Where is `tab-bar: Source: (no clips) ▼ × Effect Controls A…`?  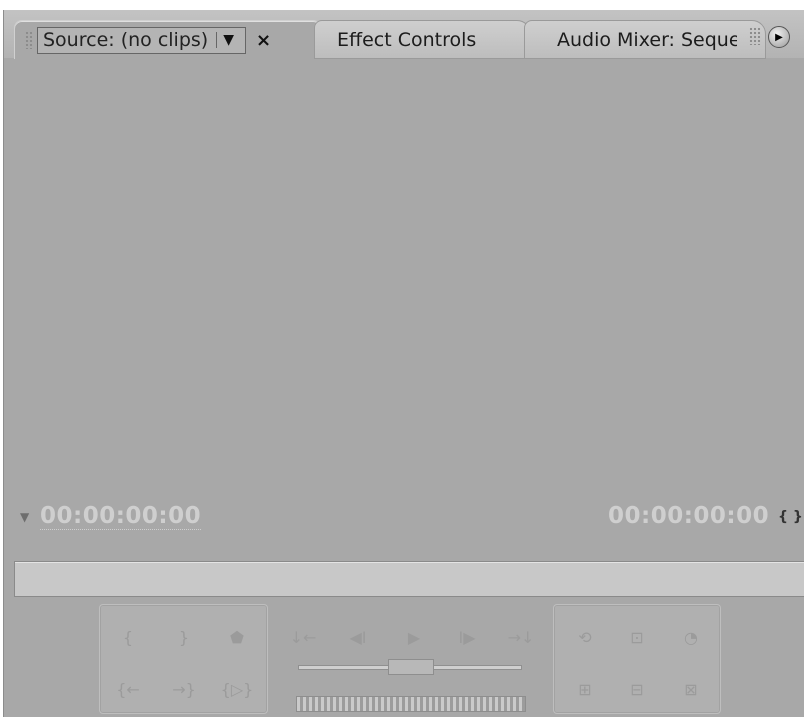 tab-bar: Source: (no clips) ▼ × Effect Controls A… is located at coordinates (404, 34).